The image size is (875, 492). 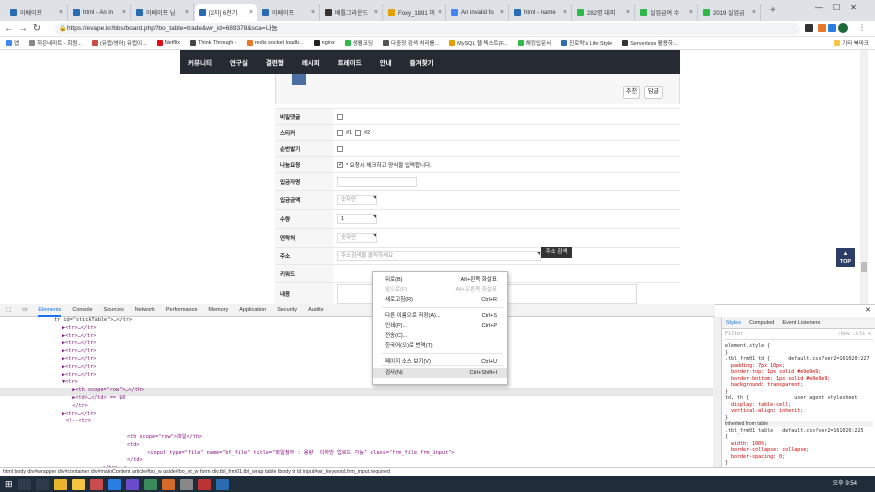 I want to click on forward-icon: →, so click(x=23, y=29).